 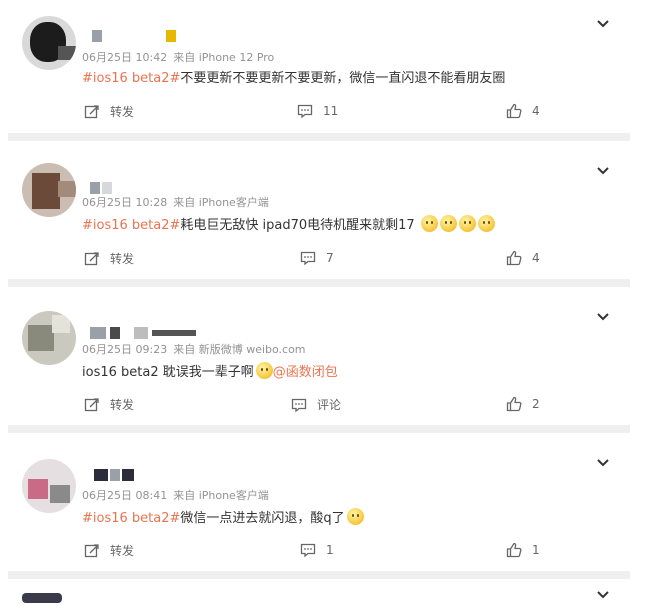 What do you see at coordinates (317, 111) in the screenshot?
I see `comment-button: 11` at bounding box center [317, 111].